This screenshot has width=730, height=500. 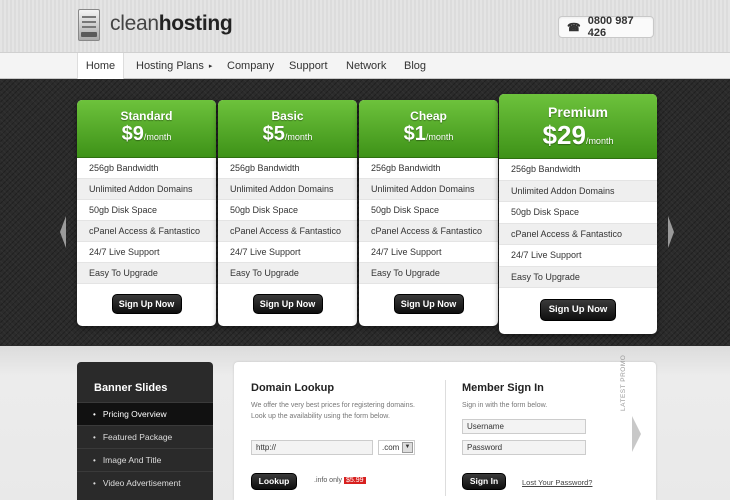 I want to click on banner-item-video-advertisement: • Video Advertisement, so click(x=145, y=482).